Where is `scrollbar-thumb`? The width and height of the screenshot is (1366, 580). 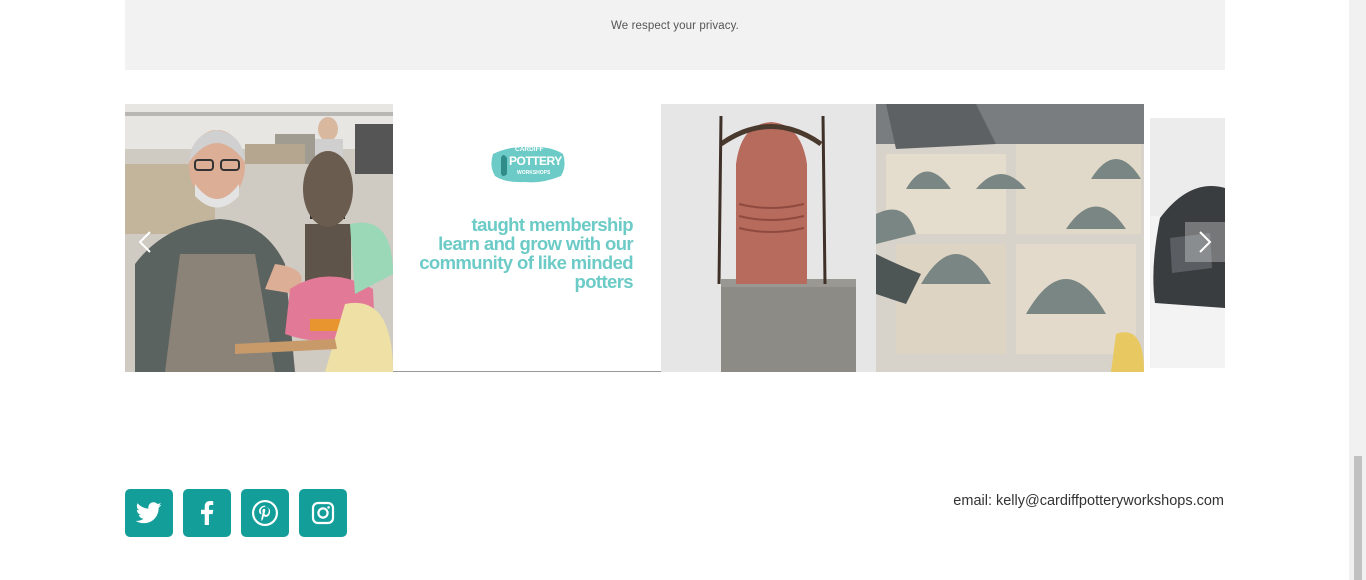
scrollbar-thumb is located at coordinates (1358, 518).